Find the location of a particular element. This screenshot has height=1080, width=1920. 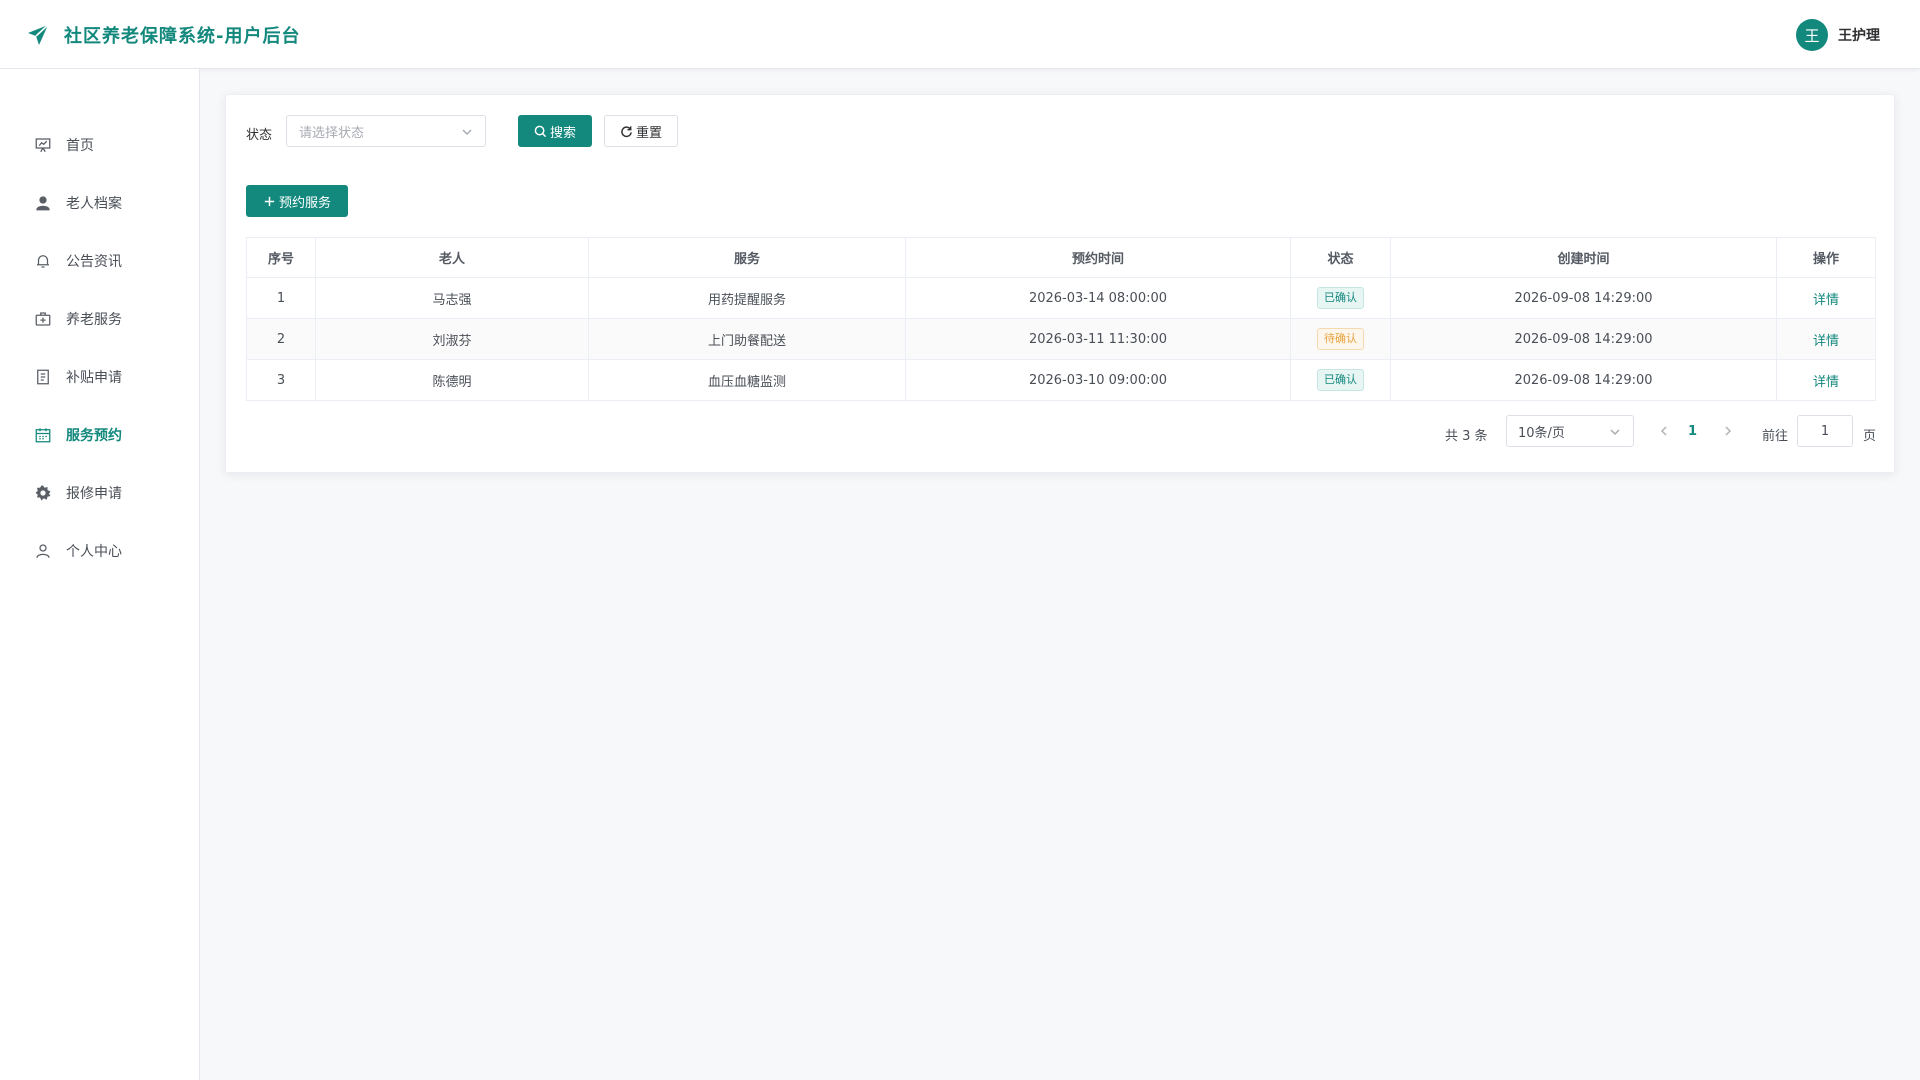

cell-elder: 马志强 is located at coordinates (452, 298).